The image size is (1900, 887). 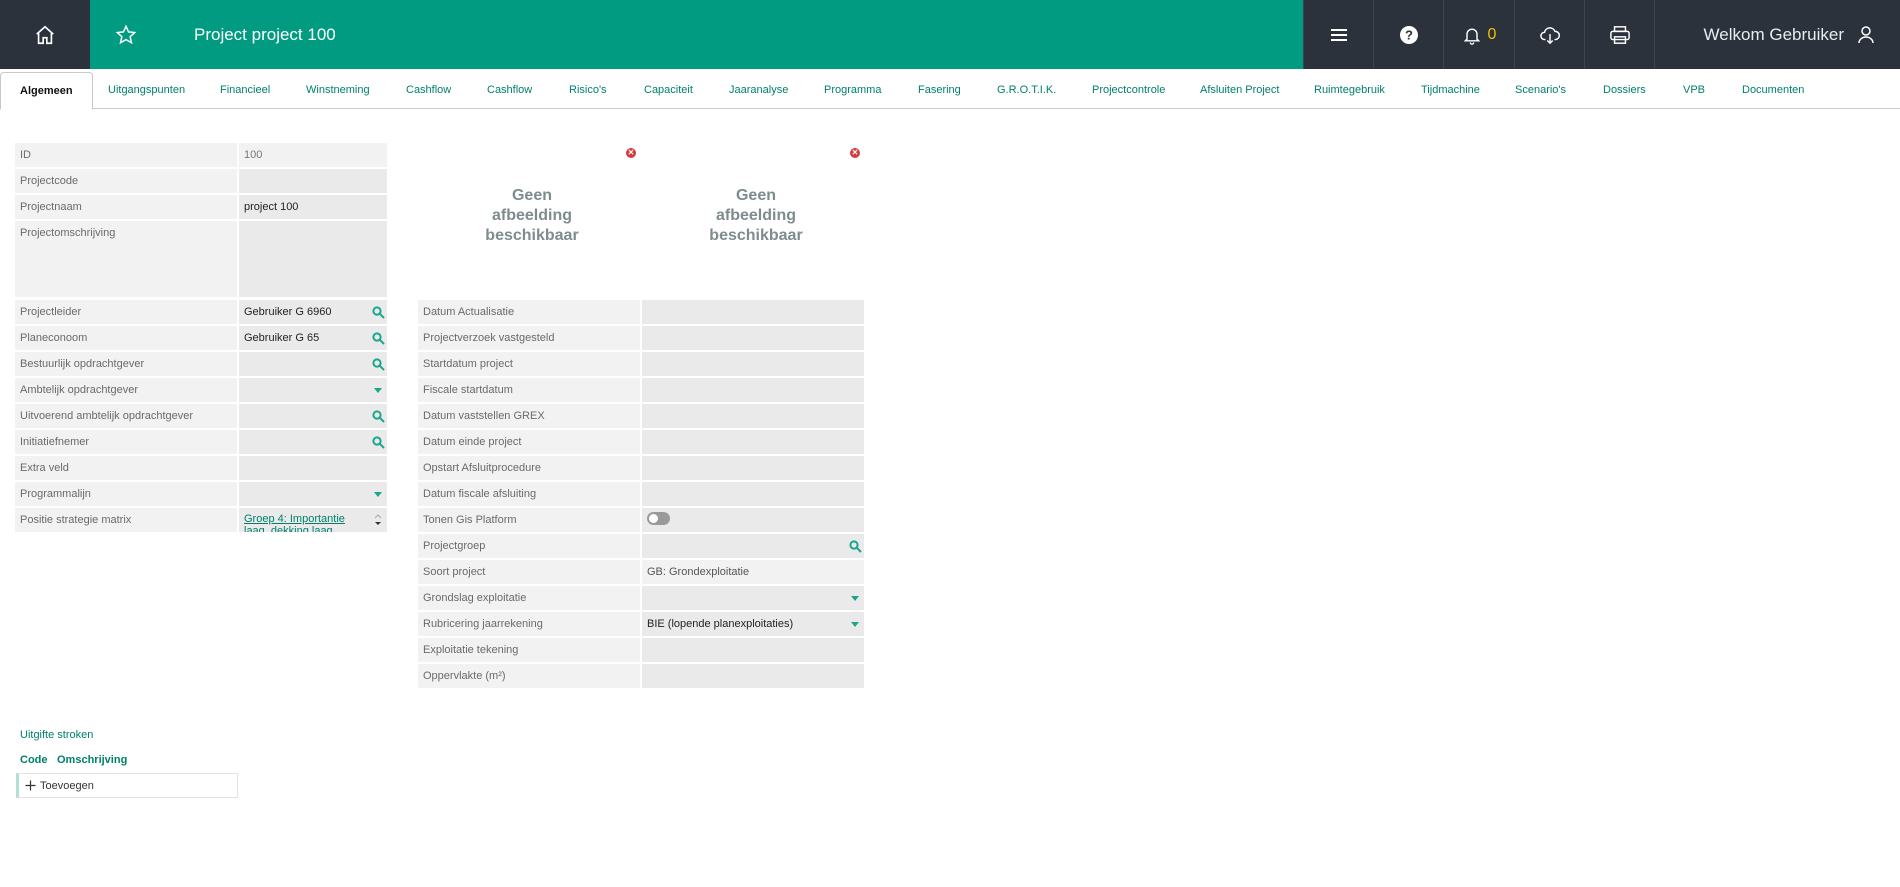 What do you see at coordinates (1694, 89) in the screenshot?
I see `tab-vpb: VPB` at bounding box center [1694, 89].